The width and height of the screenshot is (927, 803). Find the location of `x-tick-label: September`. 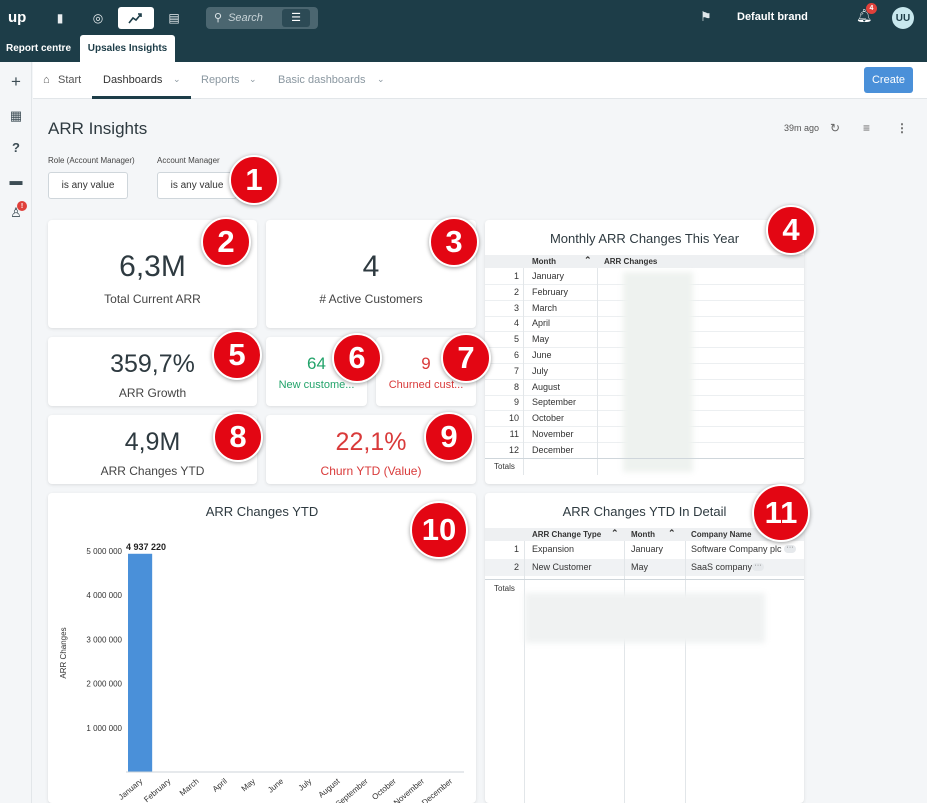

x-tick-label: September is located at coordinates (352, 789).